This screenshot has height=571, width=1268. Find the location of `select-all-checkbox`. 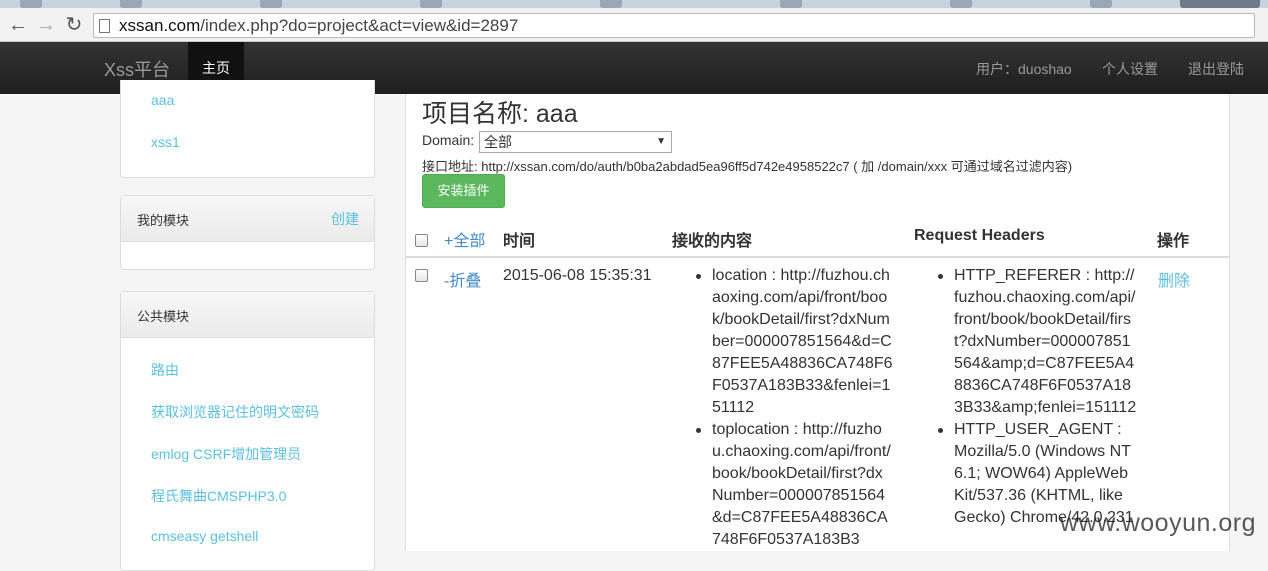

select-all-checkbox is located at coordinates (421, 240).